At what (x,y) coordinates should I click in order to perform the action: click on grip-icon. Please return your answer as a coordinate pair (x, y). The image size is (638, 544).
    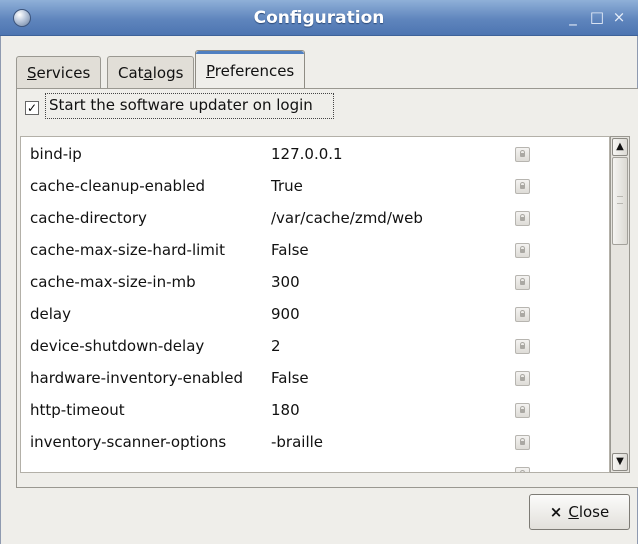
    Looking at the image, I should click on (620, 200).